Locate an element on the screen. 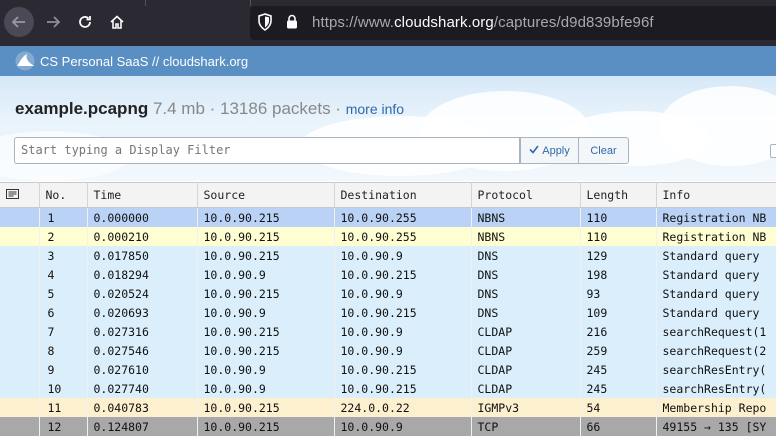 This screenshot has width=776, height=436. shield-icon is located at coordinates (265, 24).